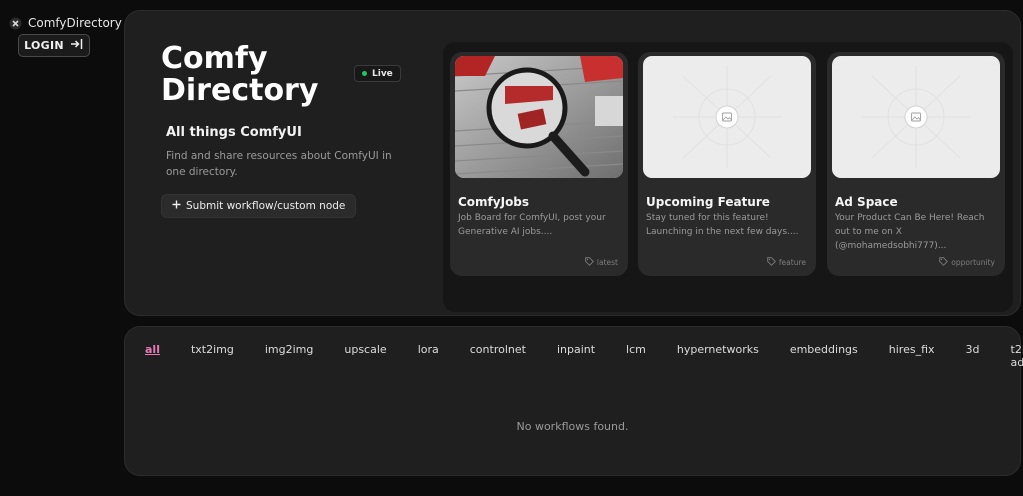 This screenshot has width=1023, height=496. Describe the element at coordinates (152, 356) in the screenshot. I see `tab-all: all` at that location.